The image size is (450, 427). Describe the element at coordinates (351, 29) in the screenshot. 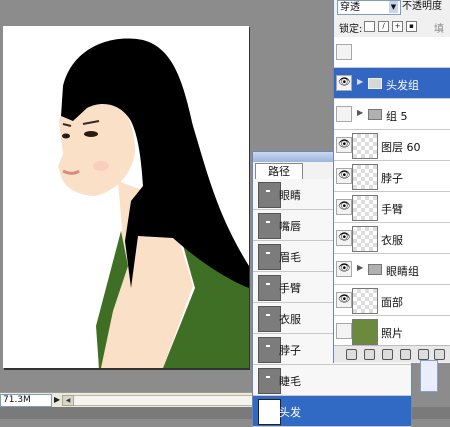

I see `lock-label: 锁定:` at that location.